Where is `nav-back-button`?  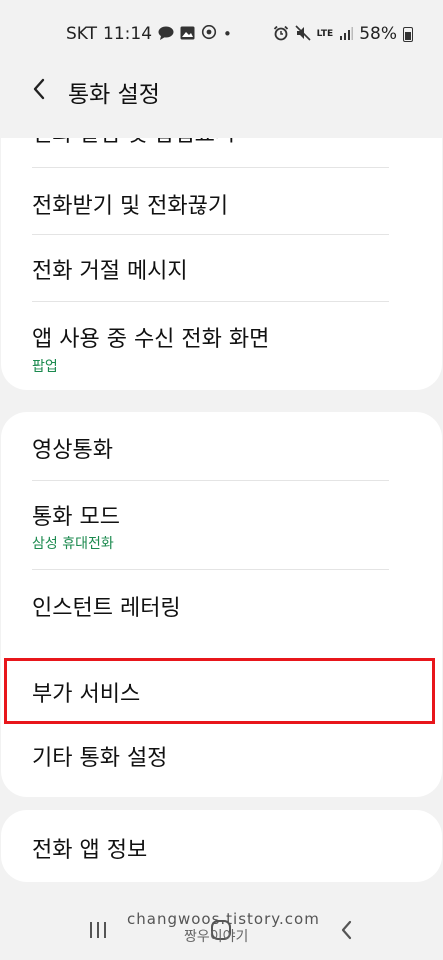 nav-back-button is located at coordinates (347, 930).